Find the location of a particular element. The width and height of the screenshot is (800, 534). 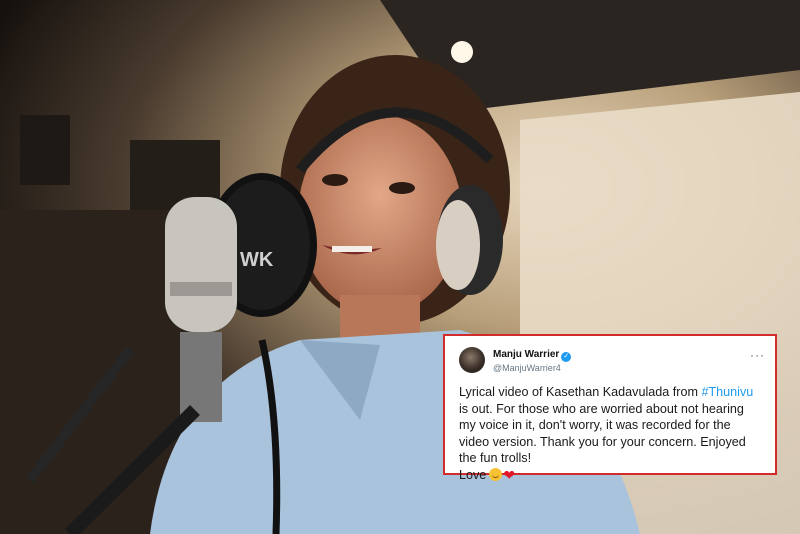

tweet-author: Manju Warrier ✓ @ManjuWarrier4 is located at coordinates (532, 360).